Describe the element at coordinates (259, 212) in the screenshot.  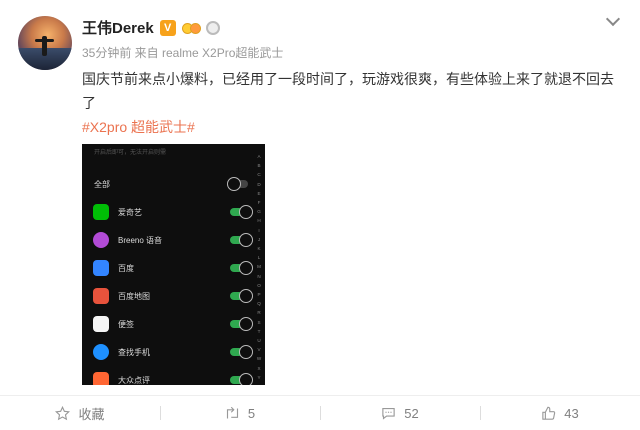
I see `alphabet-letter: G` at that location.